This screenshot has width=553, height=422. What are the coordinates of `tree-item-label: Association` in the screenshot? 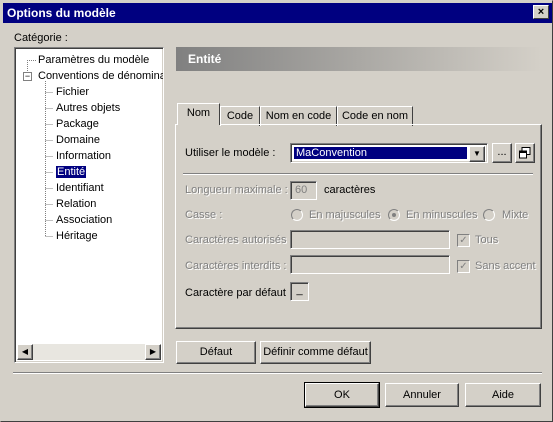 It's located at (84, 220).